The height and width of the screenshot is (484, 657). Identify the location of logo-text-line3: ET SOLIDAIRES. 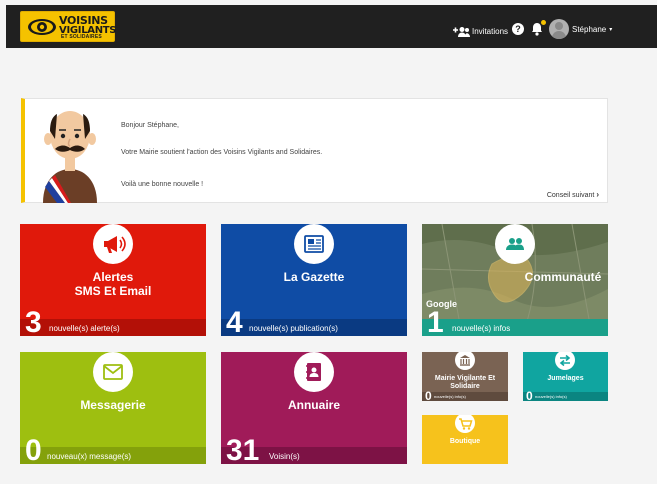
(81, 37).